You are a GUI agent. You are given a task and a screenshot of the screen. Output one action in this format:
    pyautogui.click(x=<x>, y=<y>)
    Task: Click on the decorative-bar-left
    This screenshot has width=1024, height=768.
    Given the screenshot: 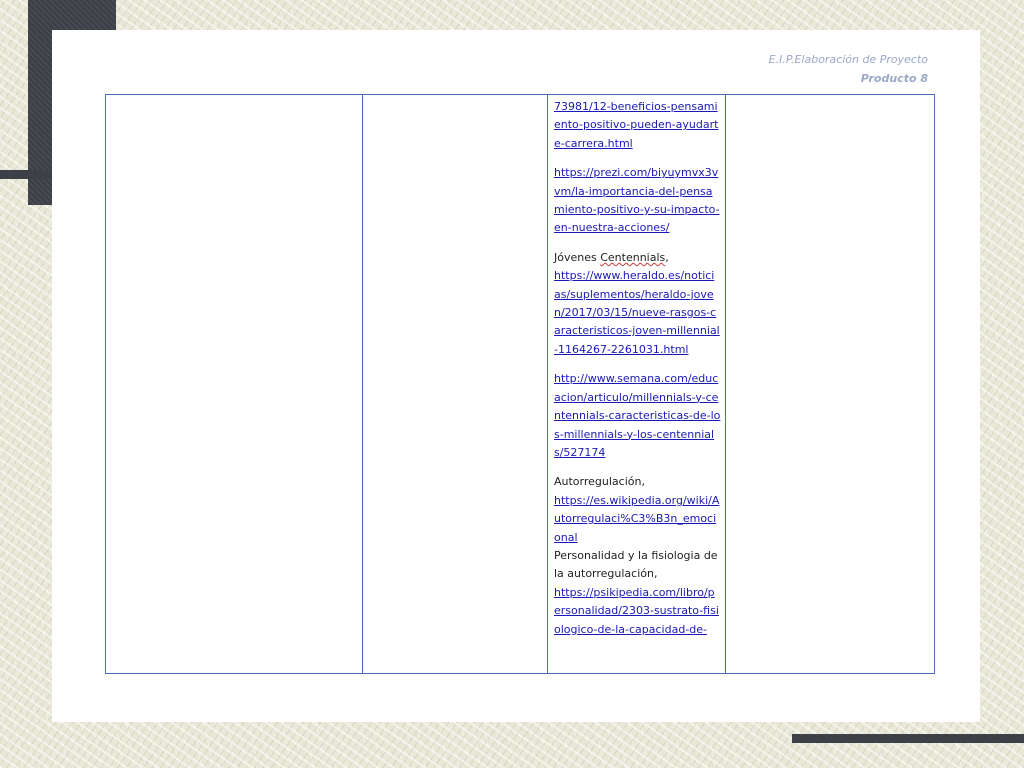 What is the action you would take?
    pyautogui.click(x=26, y=174)
    